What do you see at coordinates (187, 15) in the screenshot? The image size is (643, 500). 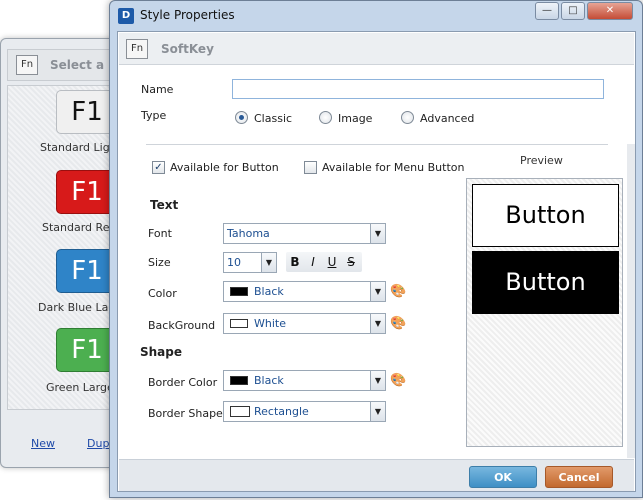 I see `window-title: Style Properties` at bounding box center [187, 15].